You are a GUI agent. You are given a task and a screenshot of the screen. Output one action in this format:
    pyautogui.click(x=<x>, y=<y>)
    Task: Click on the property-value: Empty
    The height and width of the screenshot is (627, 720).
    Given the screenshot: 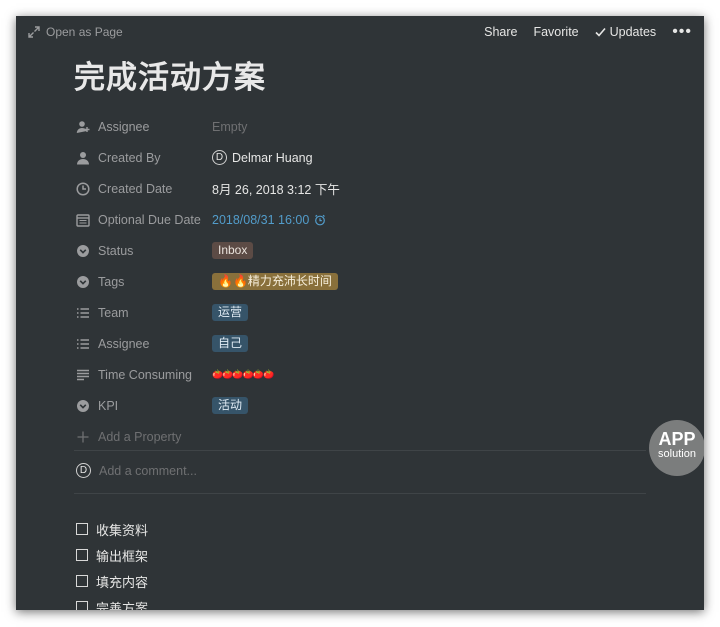 What is the action you would take?
    pyautogui.click(x=230, y=126)
    